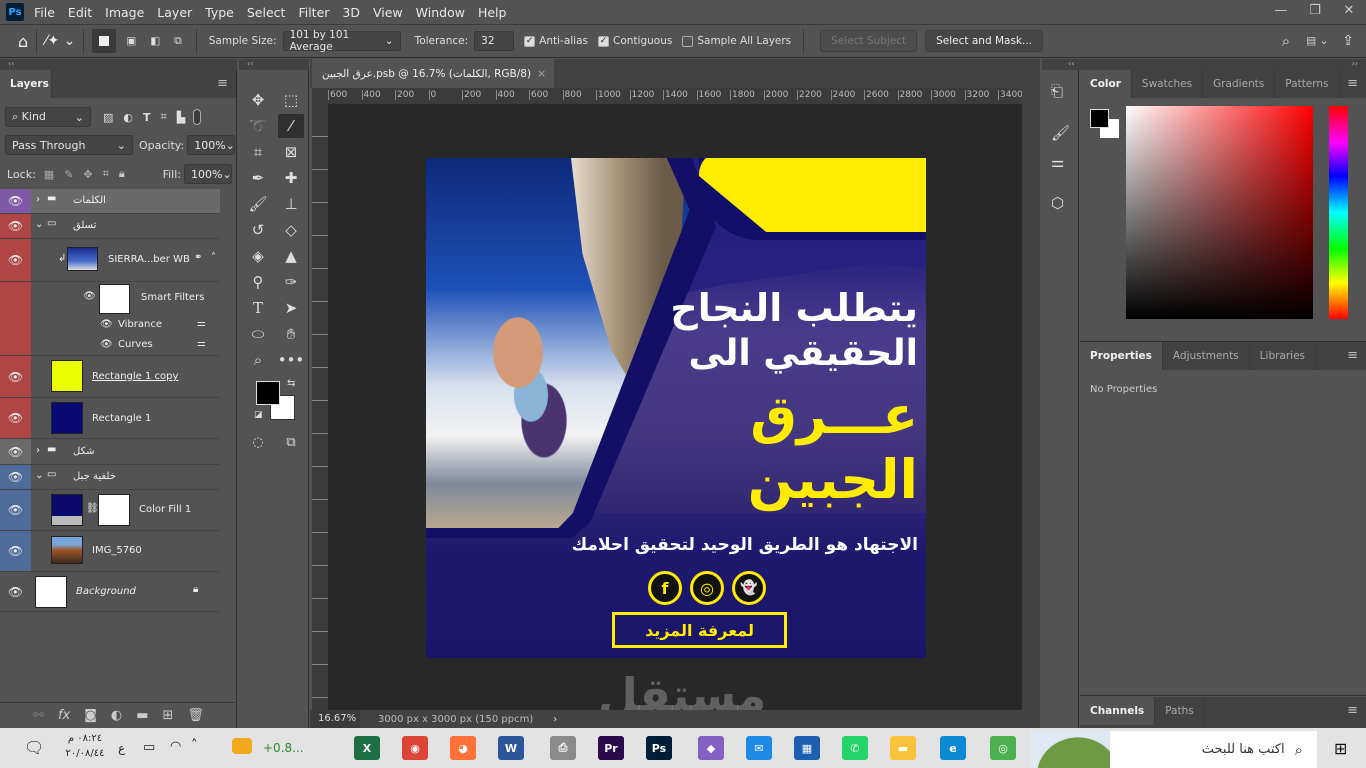  Describe the element at coordinates (49, 174) in the screenshot. I see `lock-transparent-icon: ▦` at that location.